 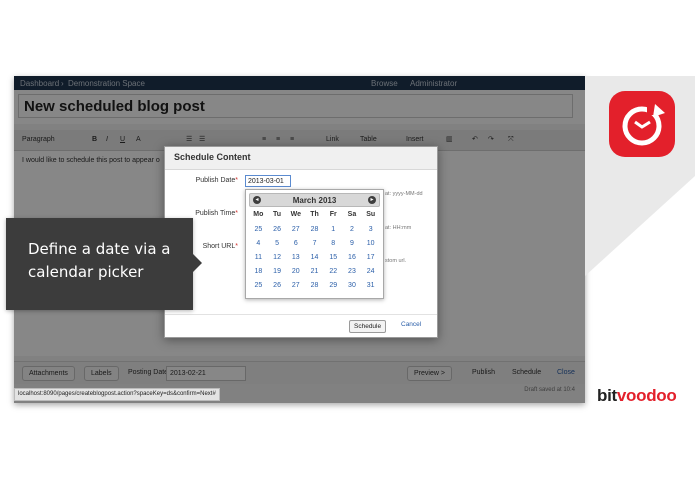 I want to click on calendar-day: 8, so click(x=333, y=243).